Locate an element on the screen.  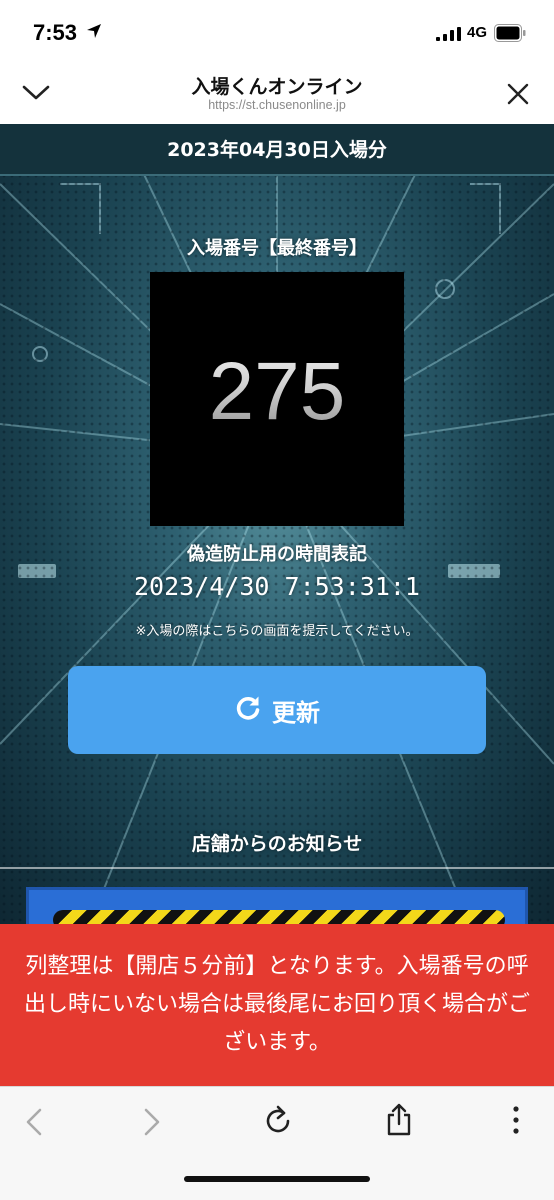
status-time: 7:53 is located at coordinates (55, 32).